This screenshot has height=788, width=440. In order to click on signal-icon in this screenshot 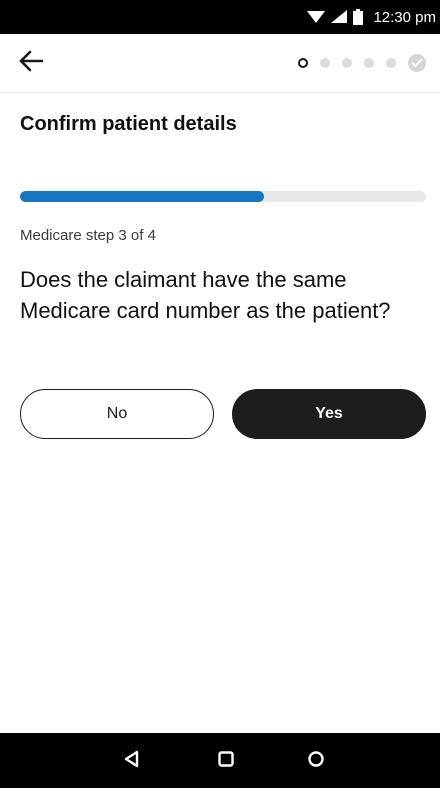, I will do `click(339, 17)`.